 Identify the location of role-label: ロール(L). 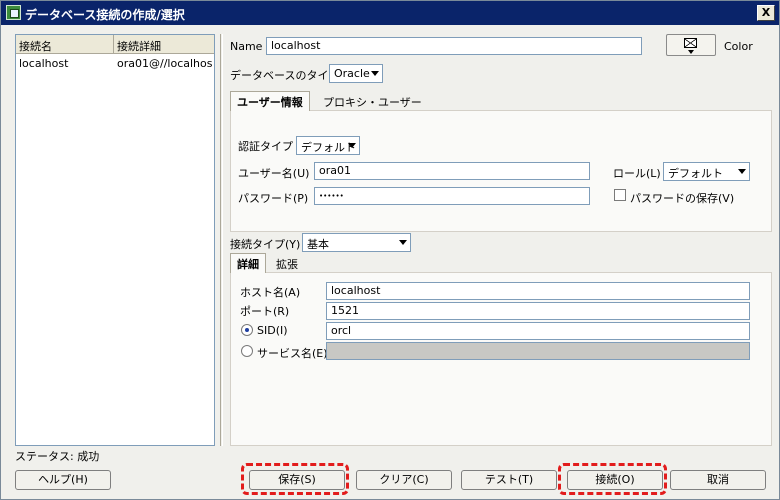
(637, 173).